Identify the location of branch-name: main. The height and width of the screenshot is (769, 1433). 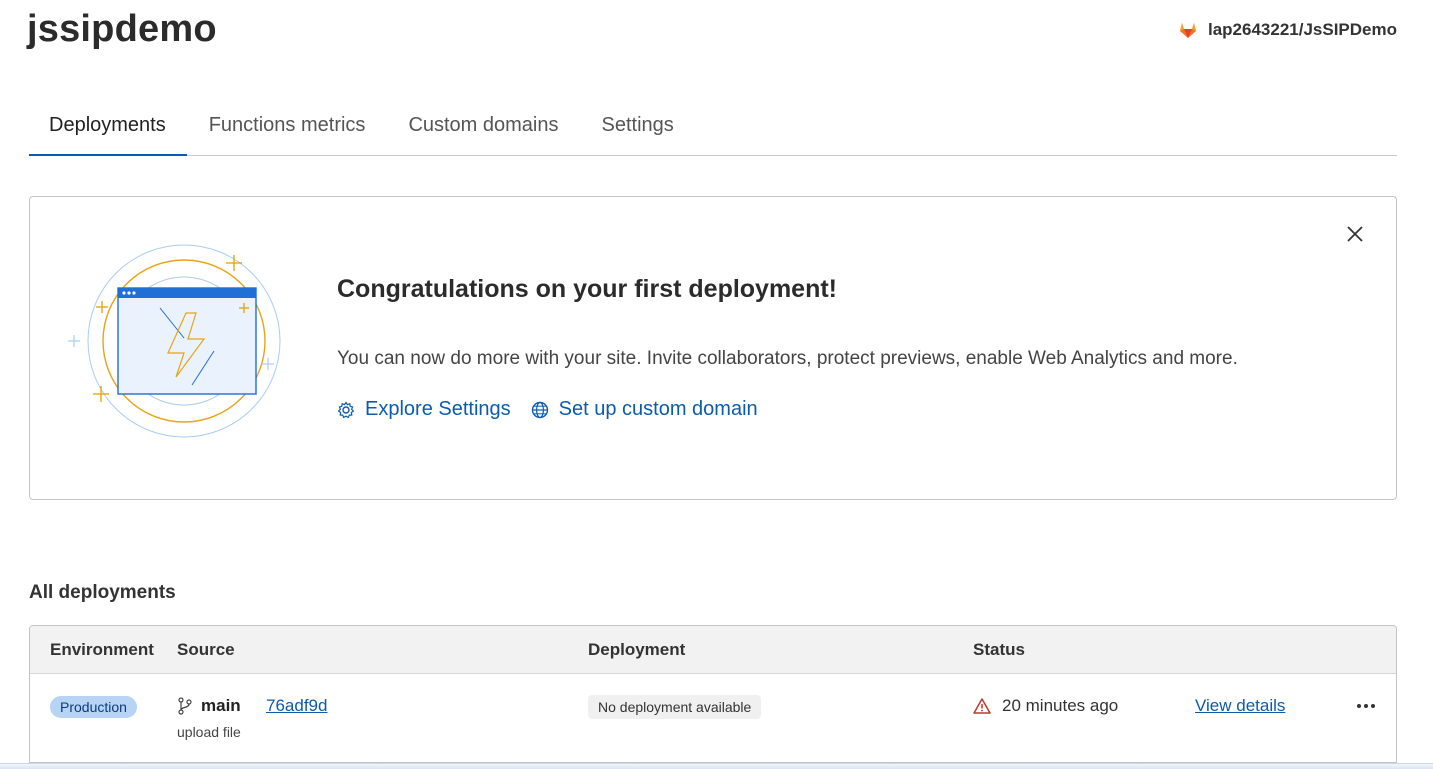
(221, 705).